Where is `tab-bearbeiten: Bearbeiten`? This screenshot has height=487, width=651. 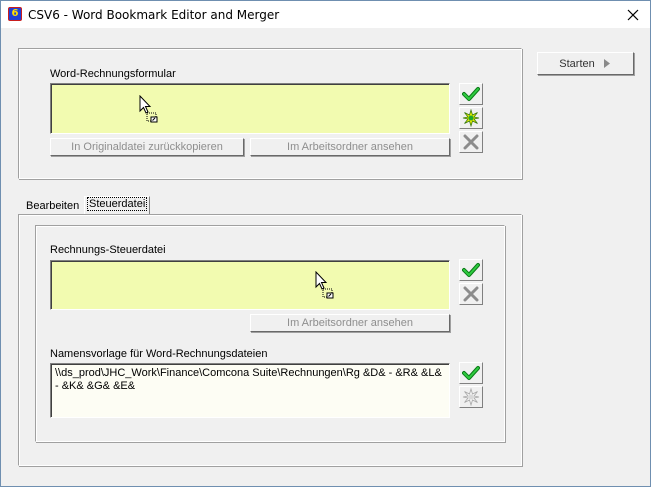 tab-bearbeiten: Bearbeiten is located at coordinates (52, 206).